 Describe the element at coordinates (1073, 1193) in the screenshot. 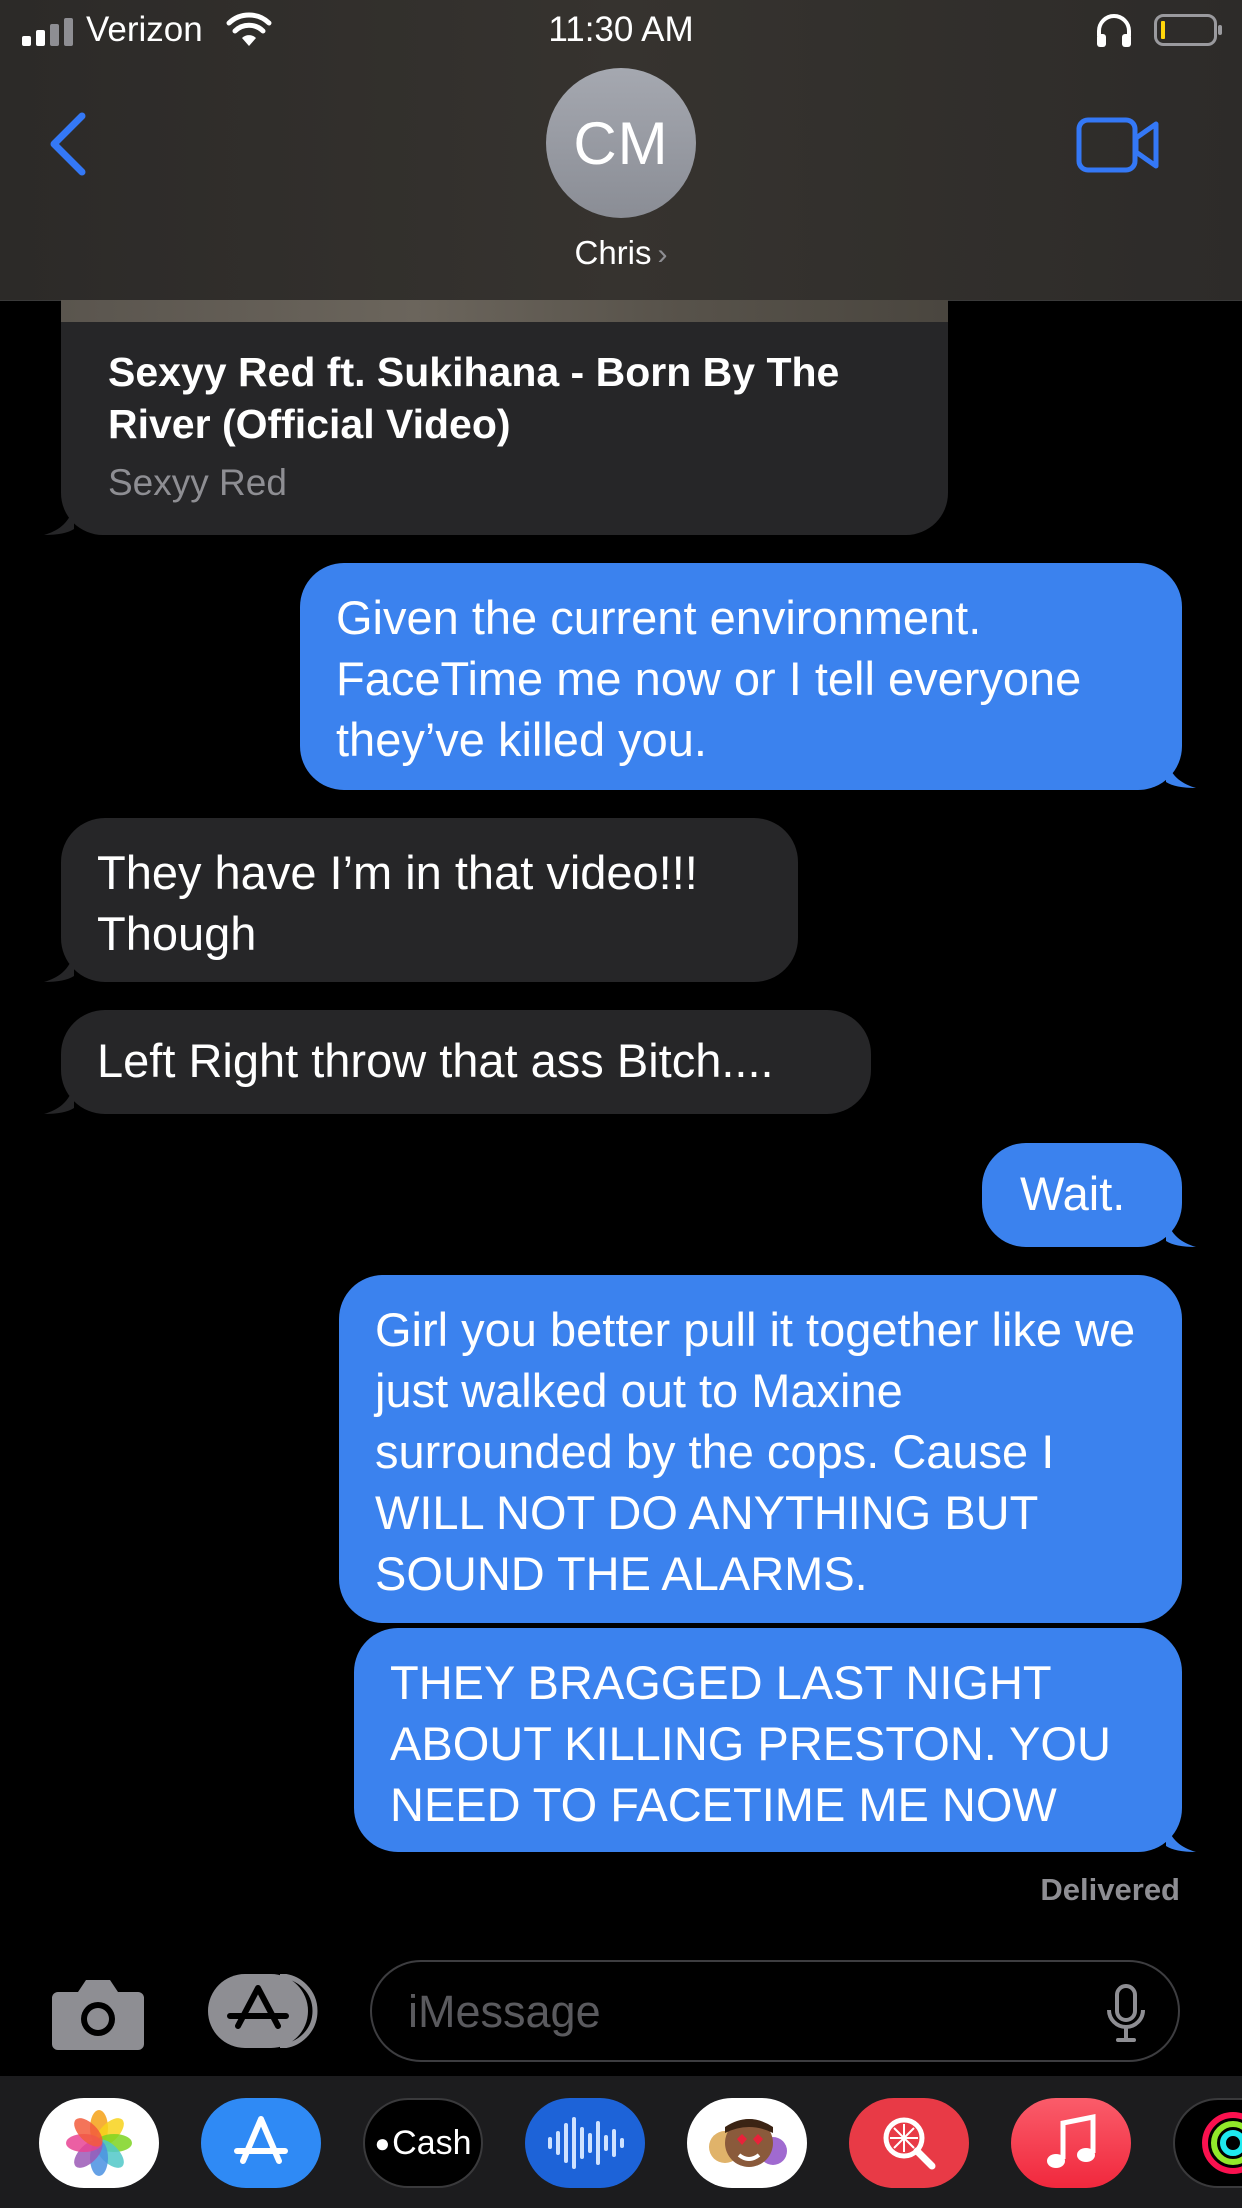

I see `message-text: Wait.` at that location.